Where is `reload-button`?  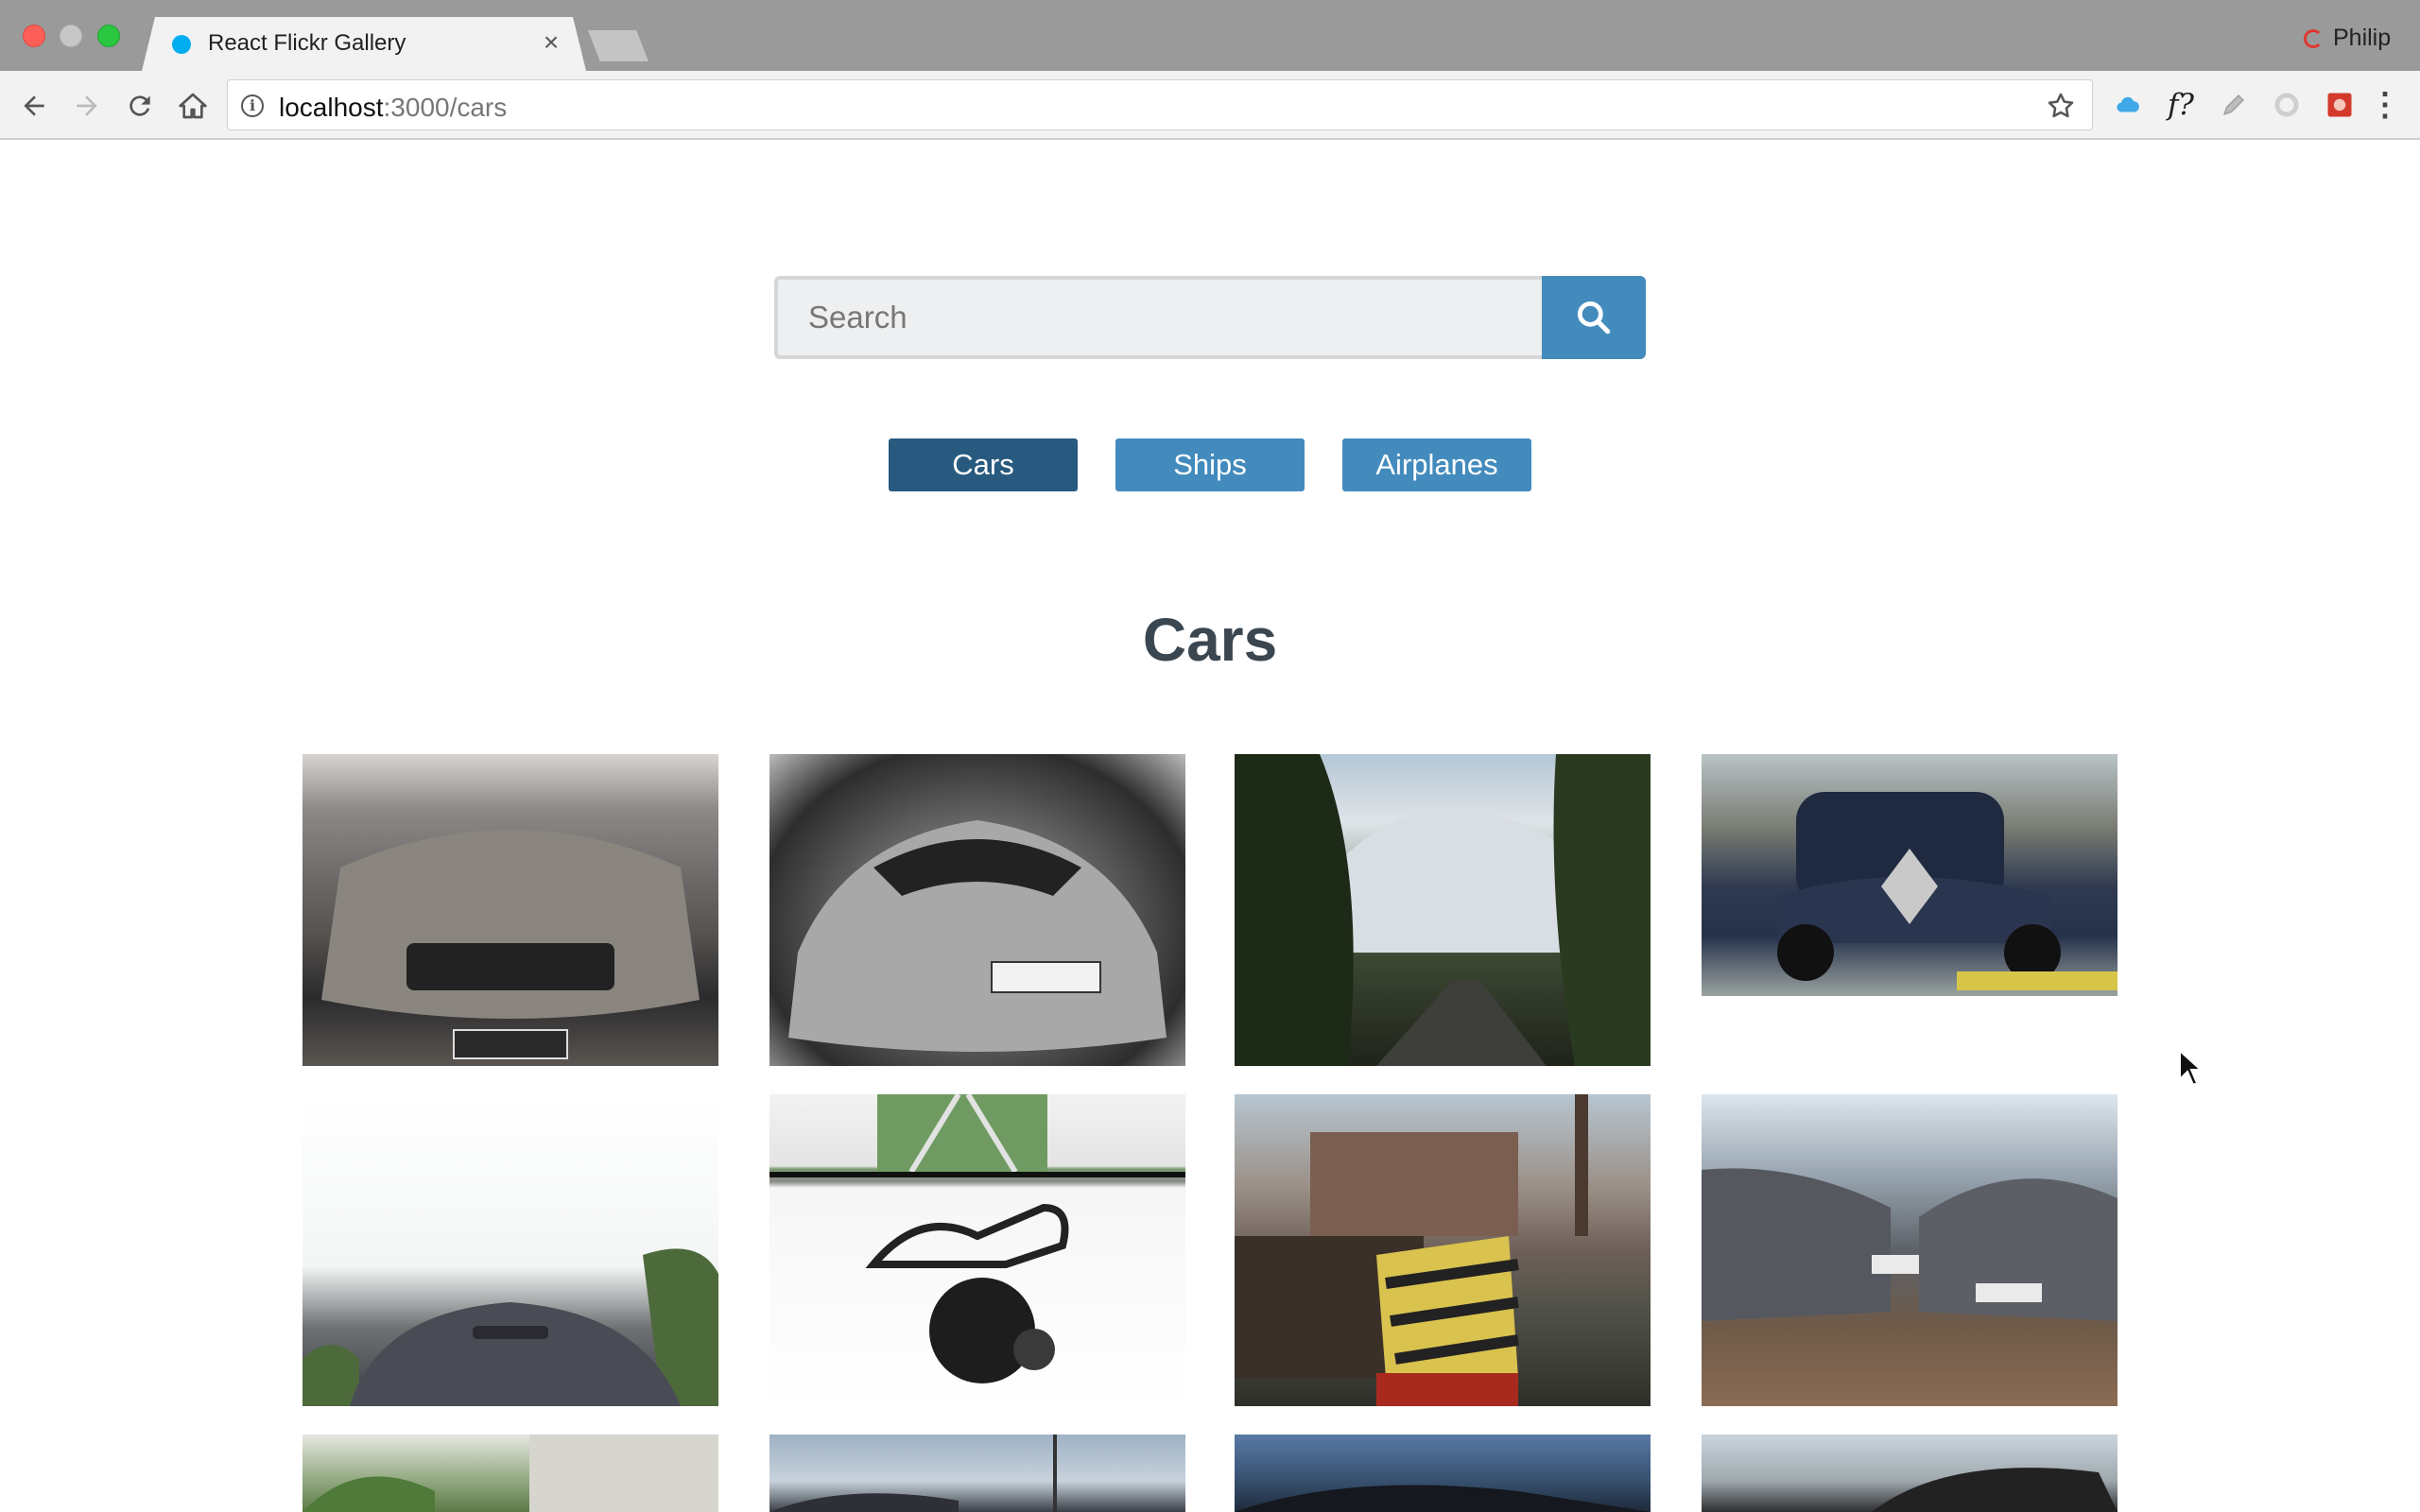
reload-button is located at coordinates (140, 106).